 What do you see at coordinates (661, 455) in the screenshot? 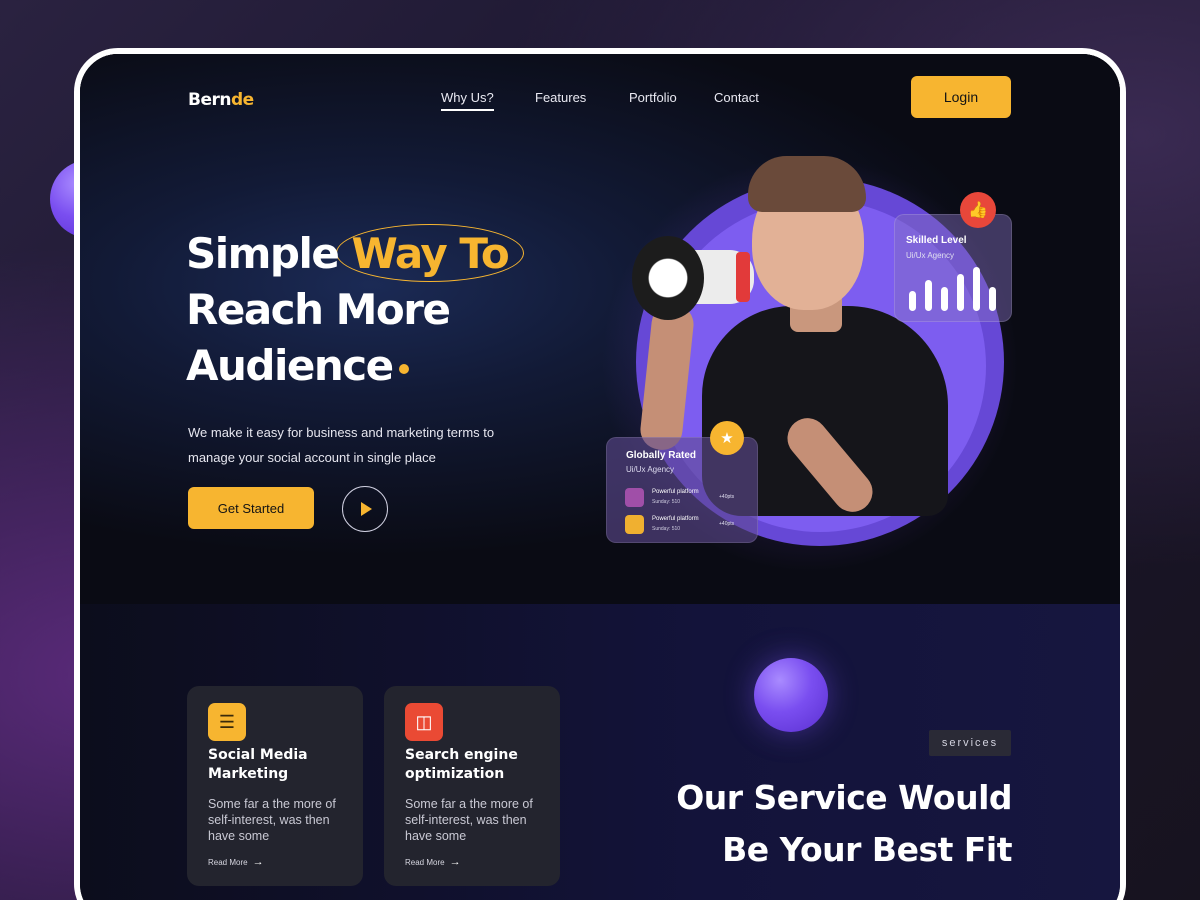
I see `globally-rated-title: Globally Rated` at bounding box center [661, 455].